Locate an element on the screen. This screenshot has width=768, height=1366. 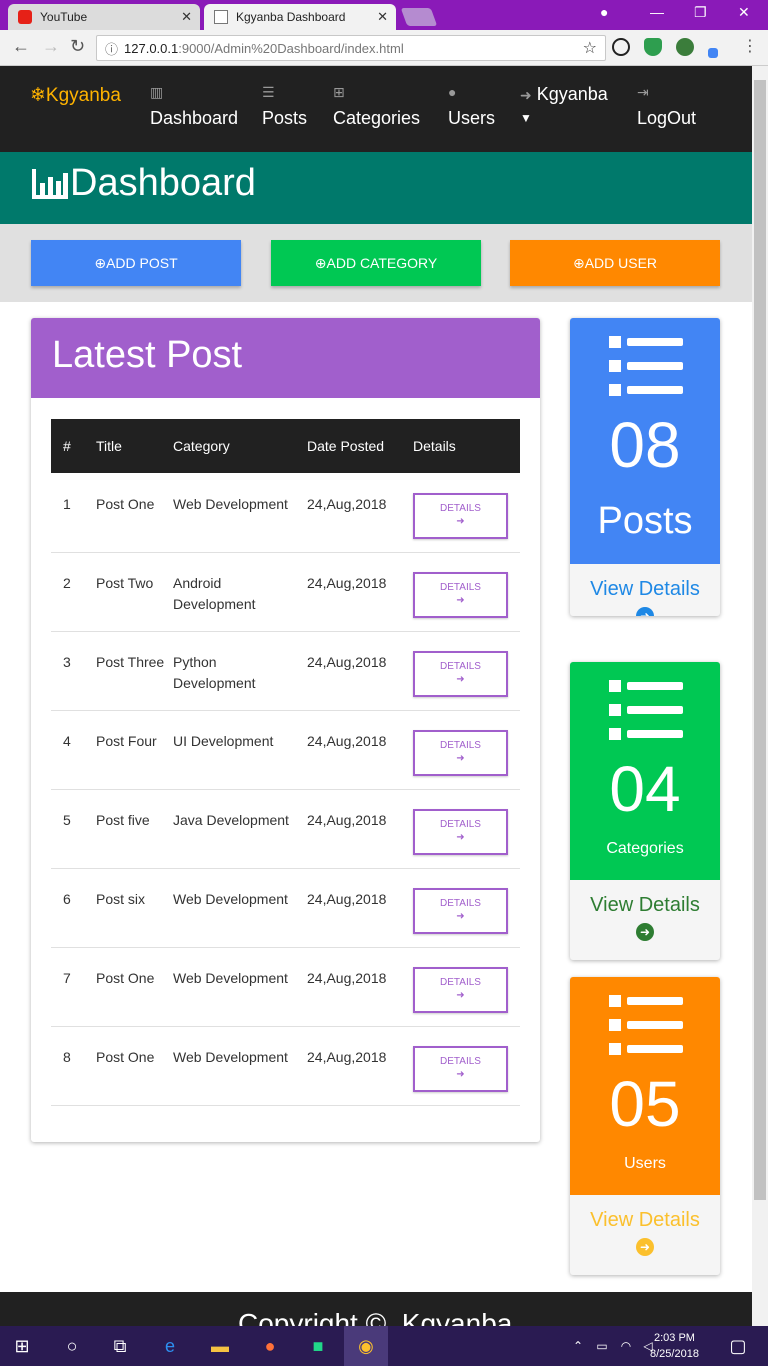
webstorm-icon: ■ is located at coordinates (318, 1346).